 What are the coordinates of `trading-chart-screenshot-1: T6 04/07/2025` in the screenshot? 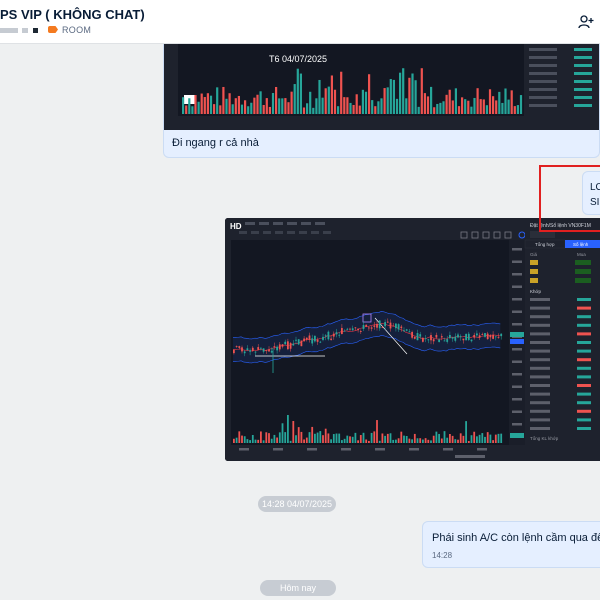 It's located at (382, 87).